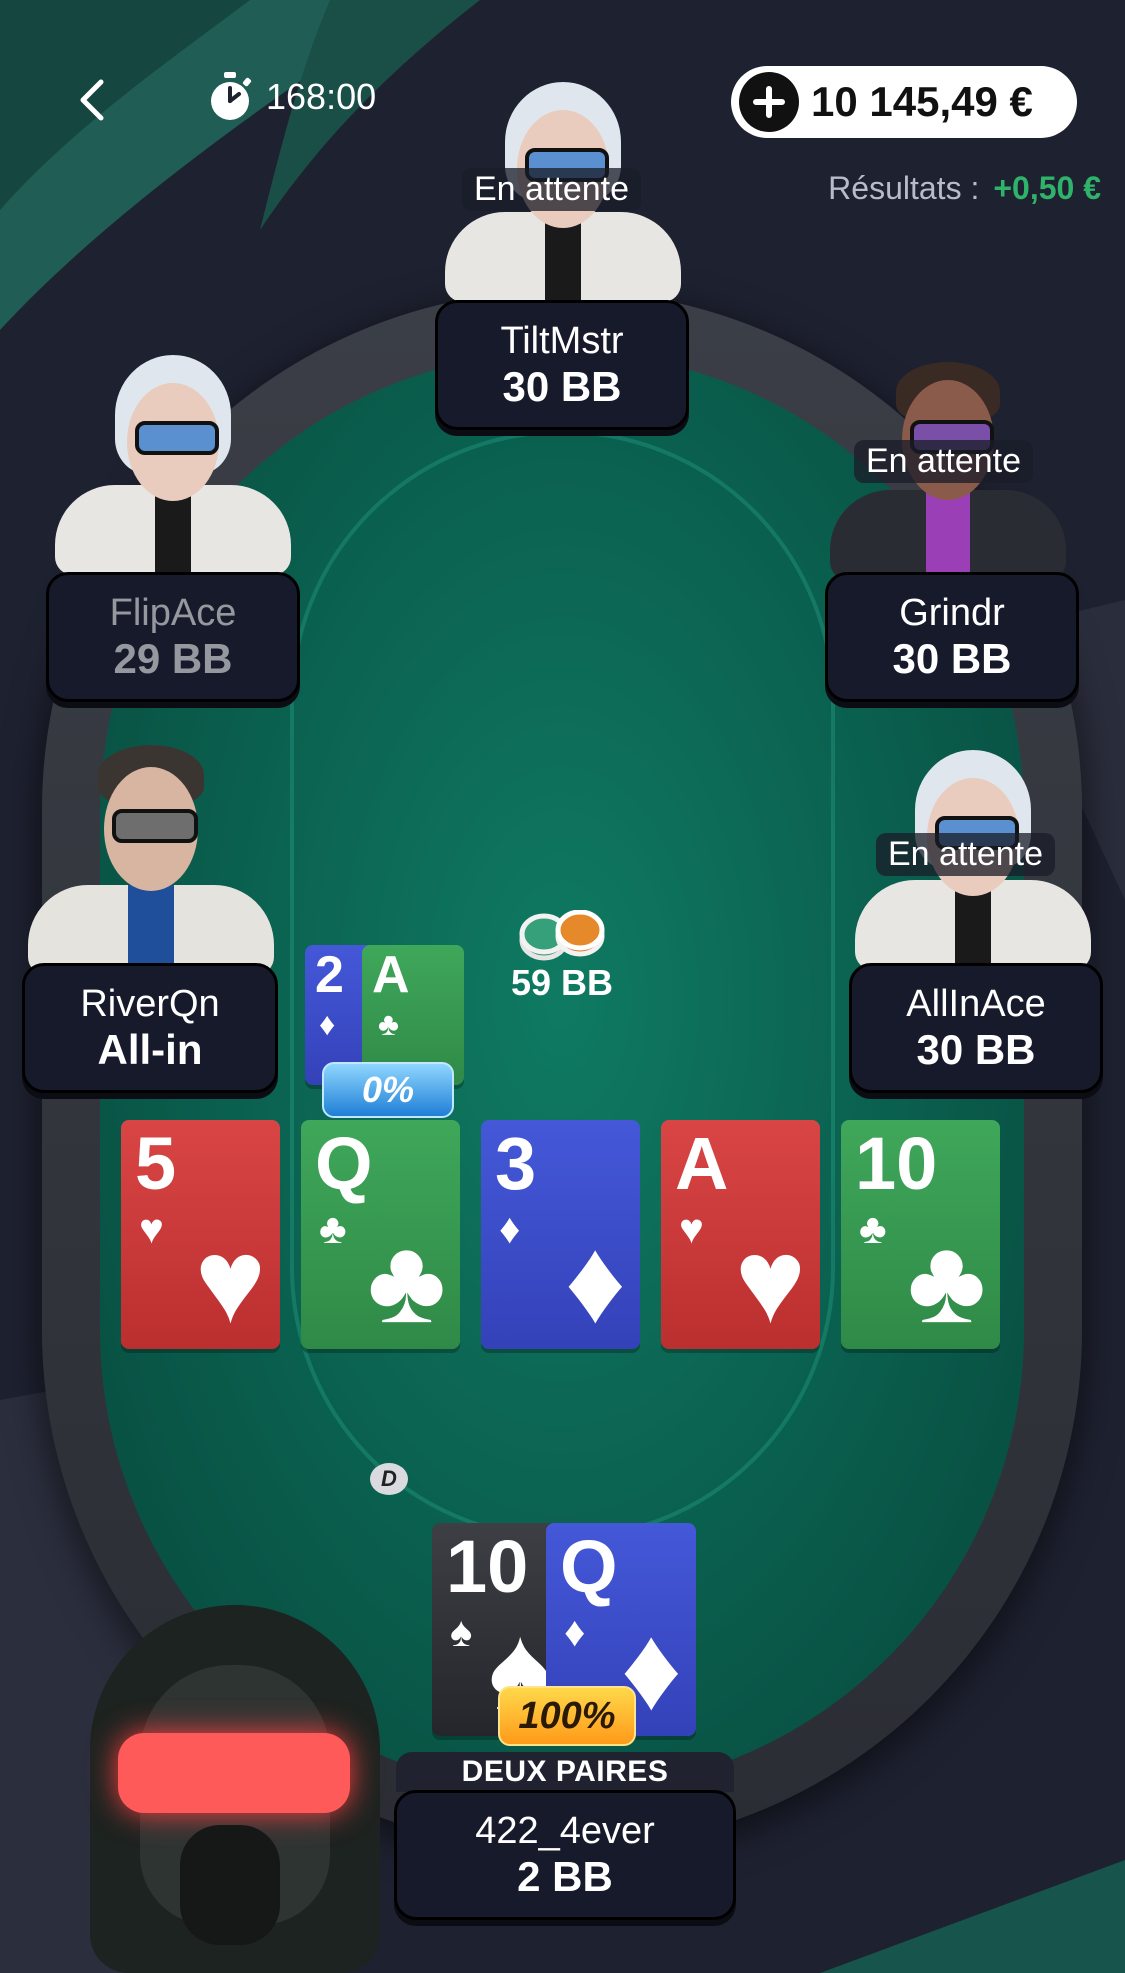 The height and width of the screenshot is (1973, 1125). Describe the element at coordinates (235, 1789) in the screenshot. I see `hero-avatar` at that location.